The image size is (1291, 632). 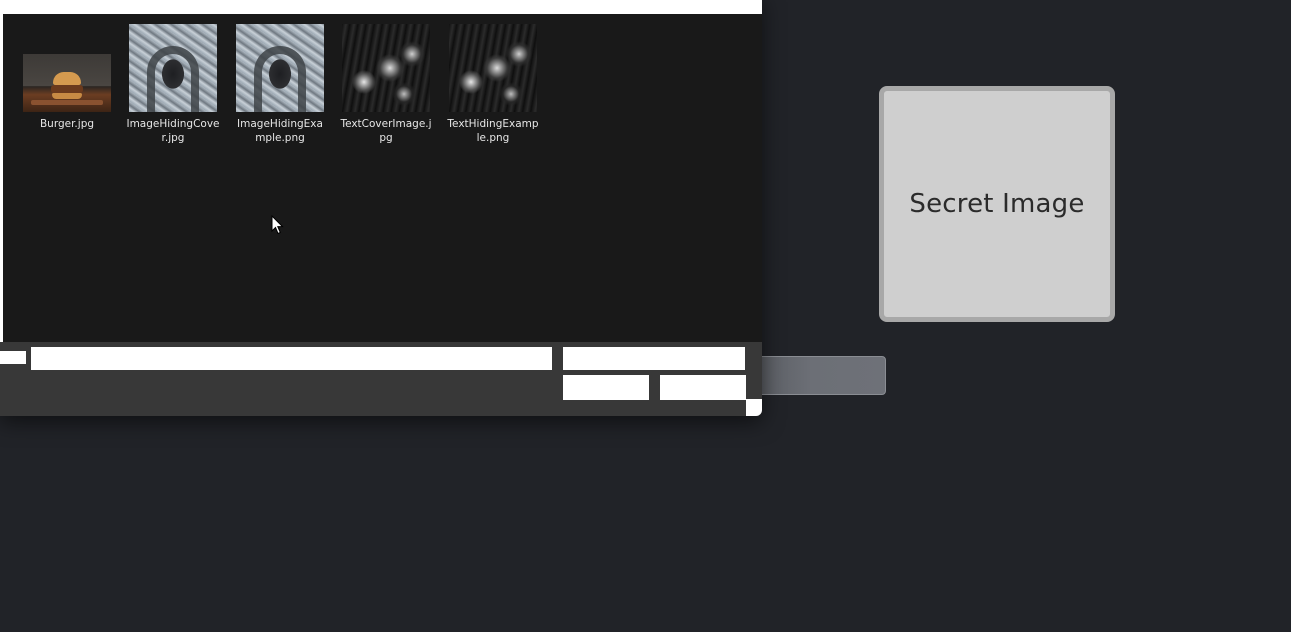 I want to click on file-item-image-hiding-example: ImageHidingExample.png, so click(x=280, y=83).